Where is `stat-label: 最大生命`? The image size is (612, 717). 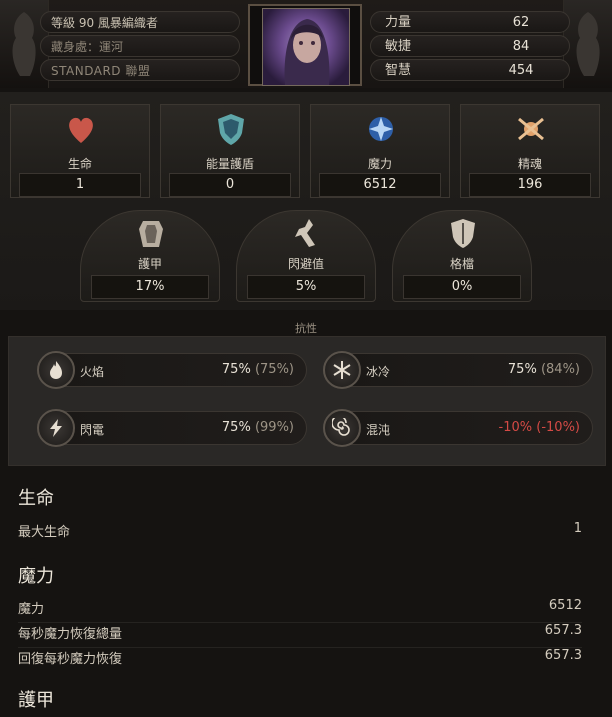
stat-label: 最大生命 is located at coordinates (44, 532).